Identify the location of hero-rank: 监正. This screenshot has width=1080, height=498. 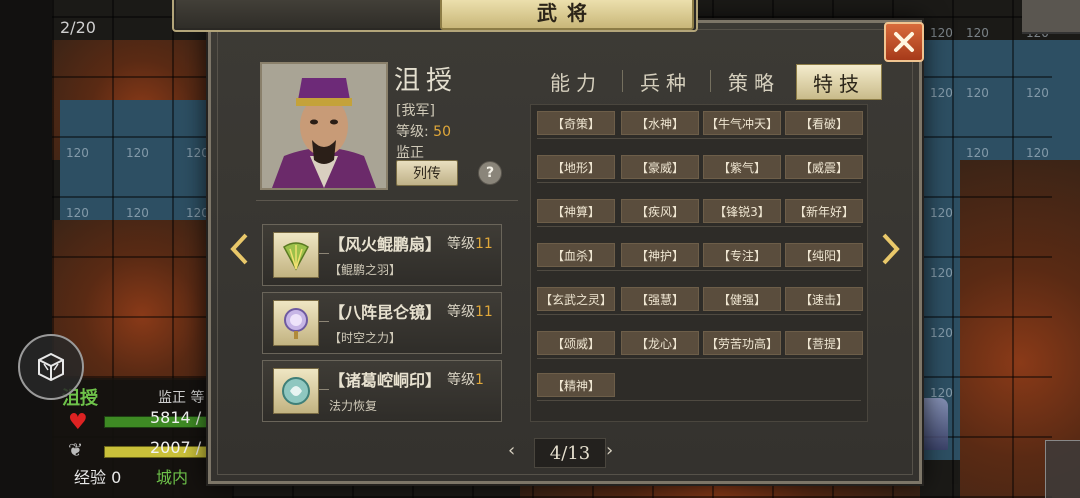
(410, 153).